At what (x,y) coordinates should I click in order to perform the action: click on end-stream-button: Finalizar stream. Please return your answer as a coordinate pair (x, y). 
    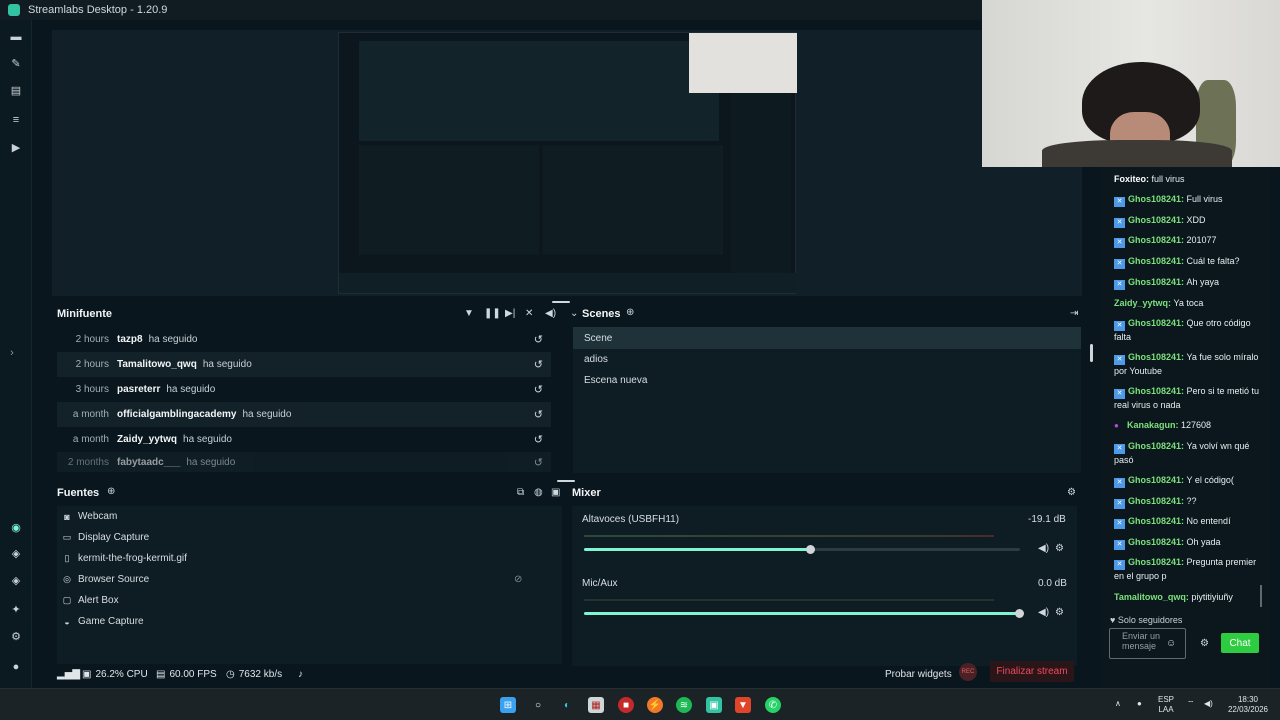
    Looking at the image, I should click on (1032, 671).